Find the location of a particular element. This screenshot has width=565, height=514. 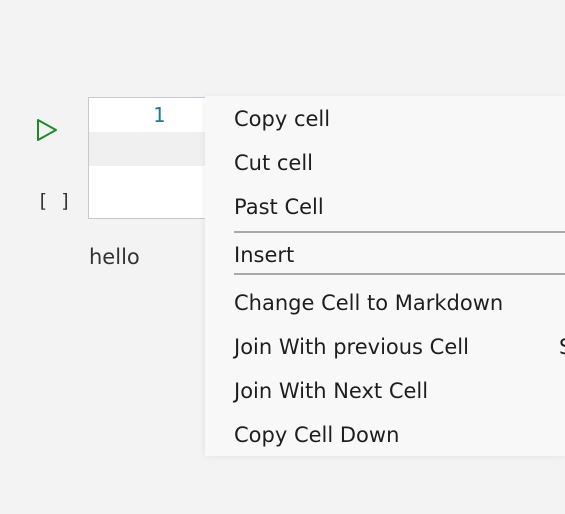

menu-item-join-next: Join With Next Cell is located at coordinates (331, 391).